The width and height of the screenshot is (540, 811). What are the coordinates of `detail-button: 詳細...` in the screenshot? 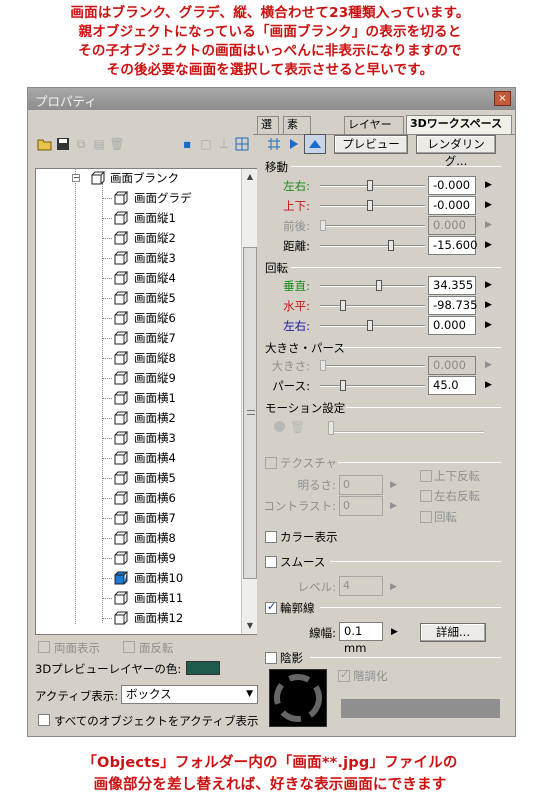 It's located at (453, 632).